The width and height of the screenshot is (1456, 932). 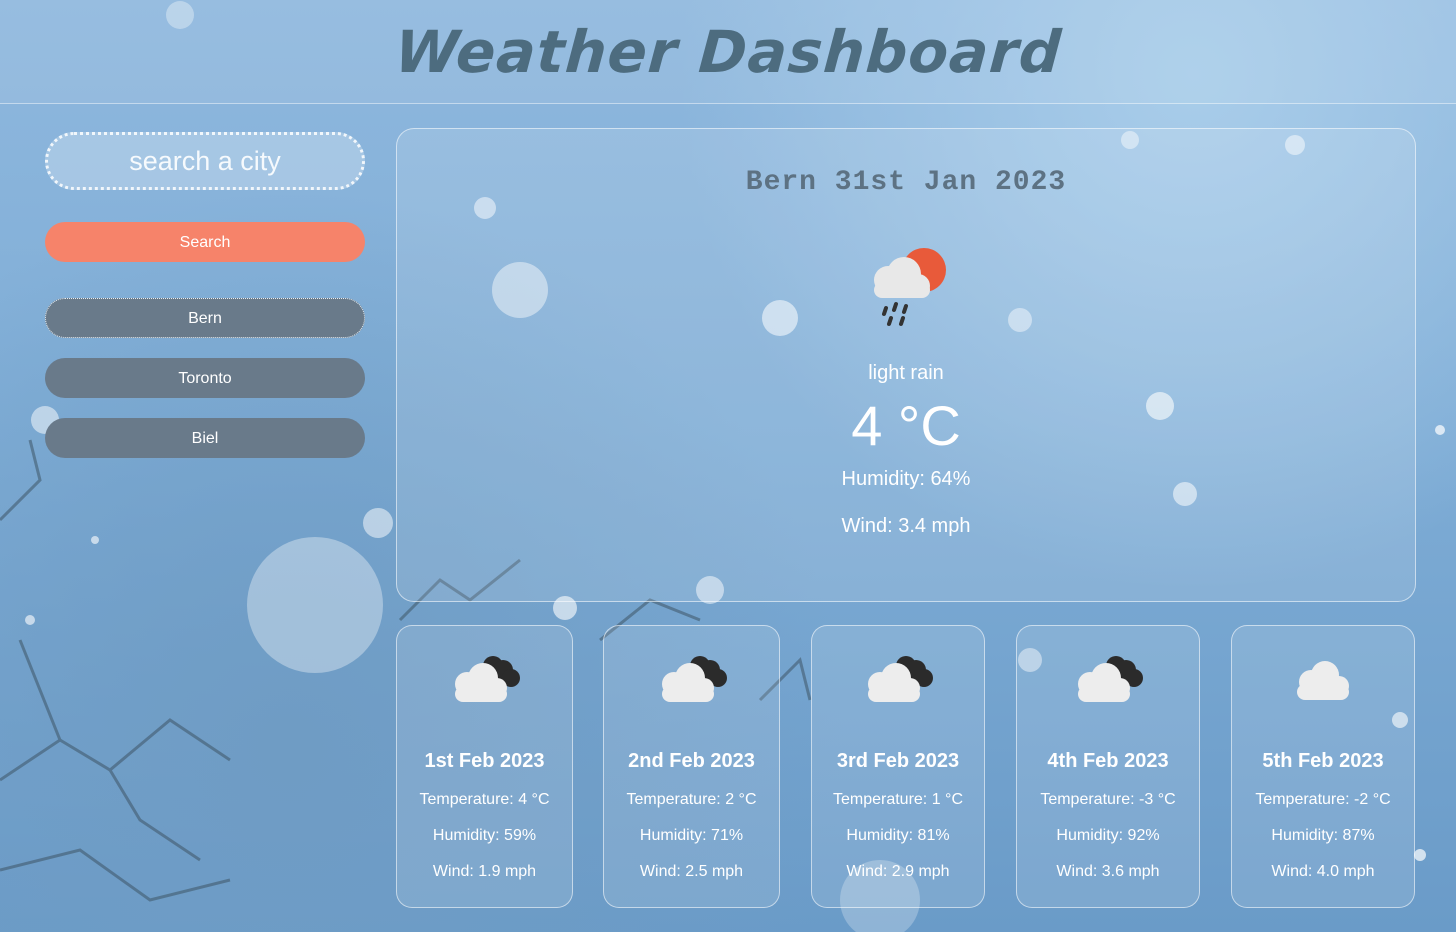 I want to click on forecast-humidity: Humidity: 87%, so click(x=1323, y=835).